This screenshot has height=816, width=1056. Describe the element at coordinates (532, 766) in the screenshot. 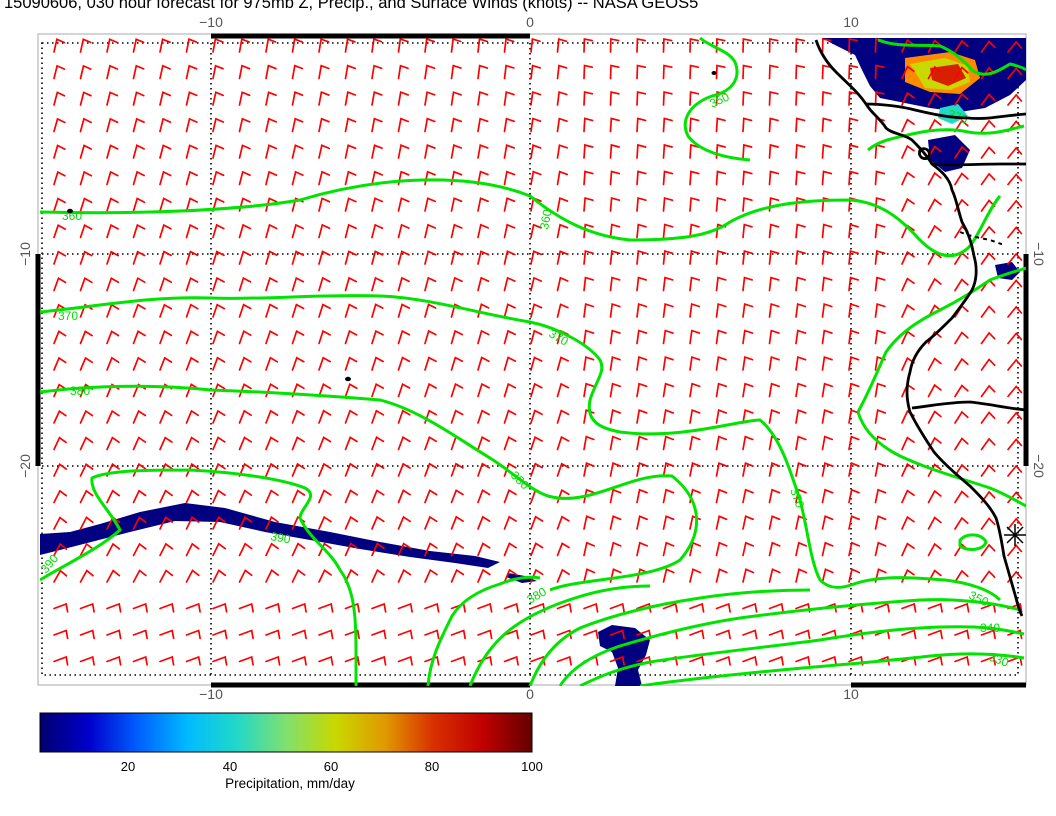

I see `colorbar-tick-label: 100` at that location.